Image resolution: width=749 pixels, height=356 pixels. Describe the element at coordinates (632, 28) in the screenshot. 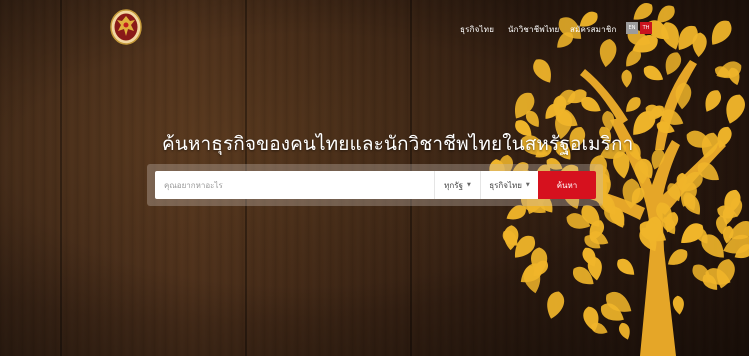

I see `language-en-button: EN` at that location.